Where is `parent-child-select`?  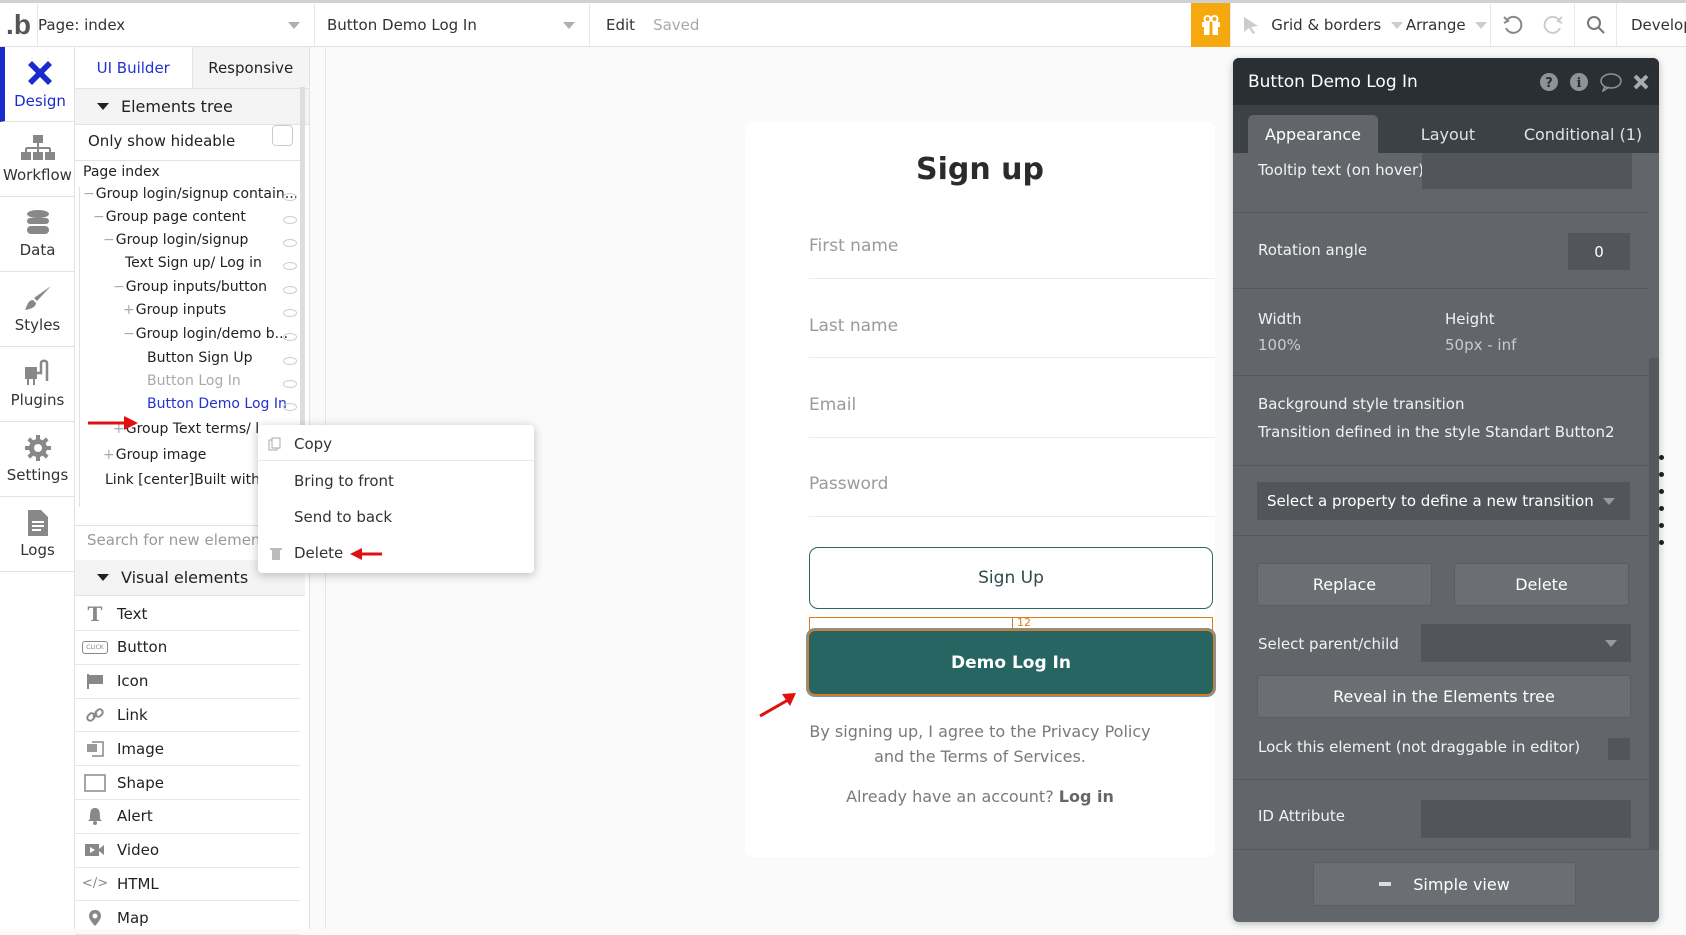 parent-child-select is located at coordinates (1526, 643).